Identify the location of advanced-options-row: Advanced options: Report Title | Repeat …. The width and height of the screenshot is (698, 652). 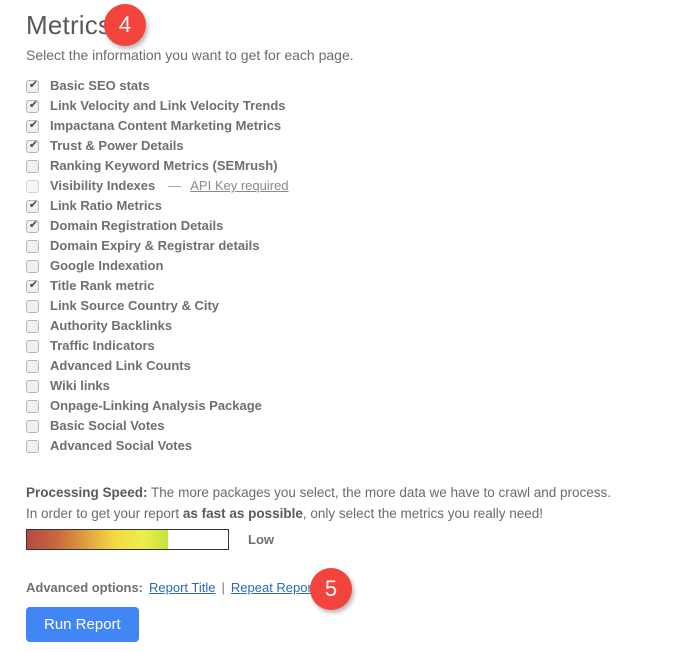
(170, 587).